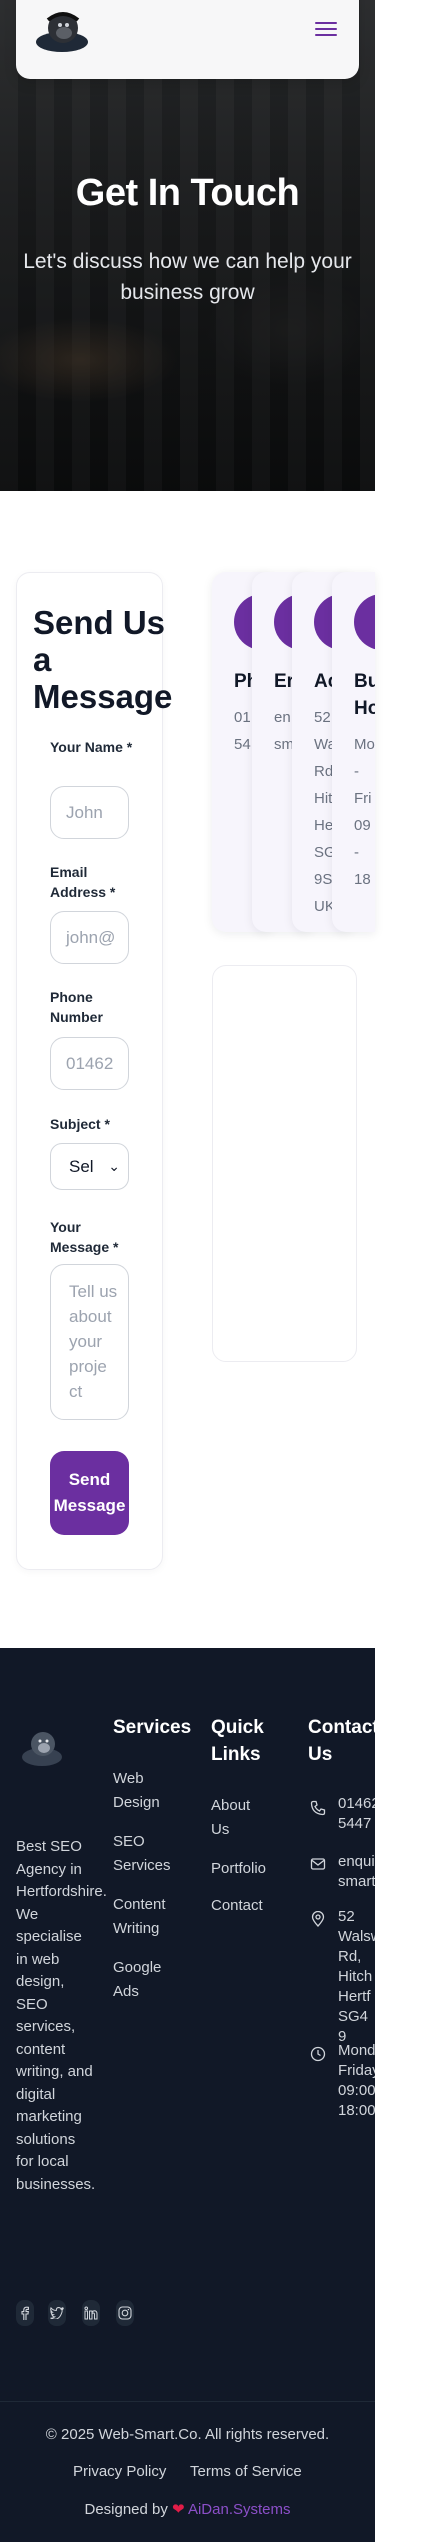  Describe the element at coordinates (362, 825) in the screenshot. I see `card-line: 09` at that location.